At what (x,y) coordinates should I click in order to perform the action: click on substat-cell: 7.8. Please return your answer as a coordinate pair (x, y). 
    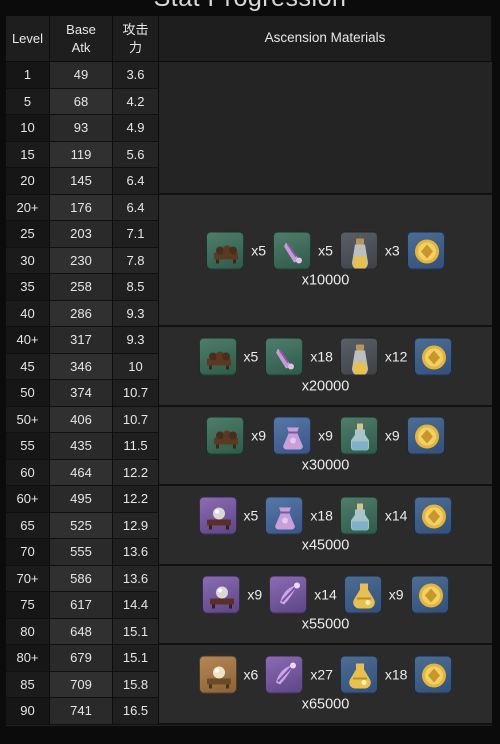
    Looking at the image, I should click on (136, 260).